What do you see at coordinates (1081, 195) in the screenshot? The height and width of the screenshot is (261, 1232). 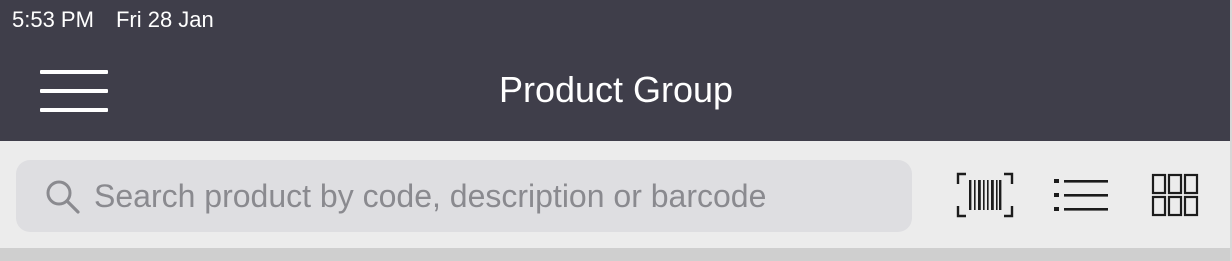 I see `list-view-icon` at bounding box center [1081, 195].